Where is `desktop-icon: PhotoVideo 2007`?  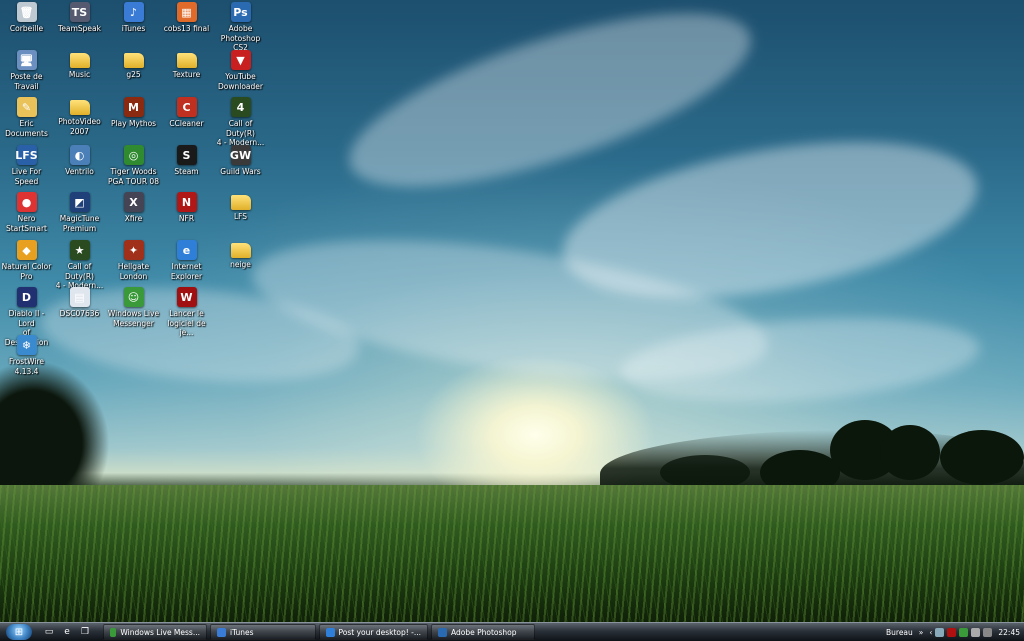
desktop-icon: PhotoVideo 2007 is located at coordinates (79, 115).